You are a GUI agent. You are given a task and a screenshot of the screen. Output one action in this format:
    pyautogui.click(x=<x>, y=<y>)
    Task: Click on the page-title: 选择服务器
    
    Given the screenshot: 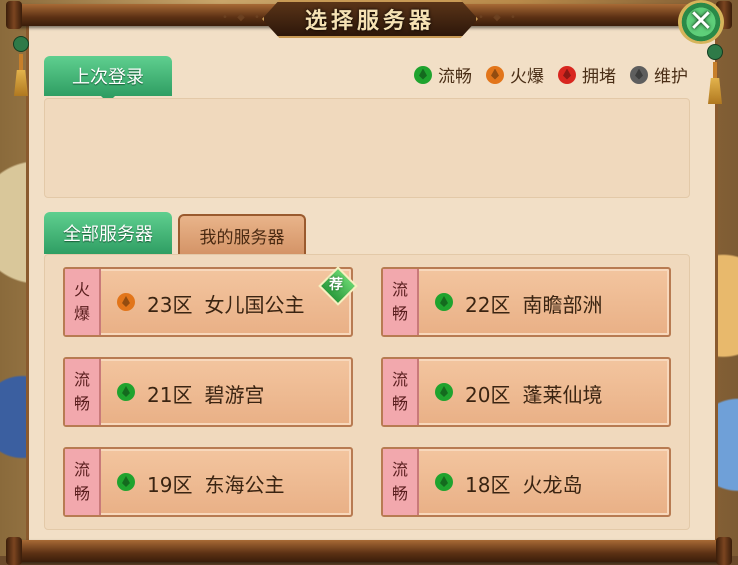 What is the action you would take?
    pyautogui.click(x=369, y=21)
    